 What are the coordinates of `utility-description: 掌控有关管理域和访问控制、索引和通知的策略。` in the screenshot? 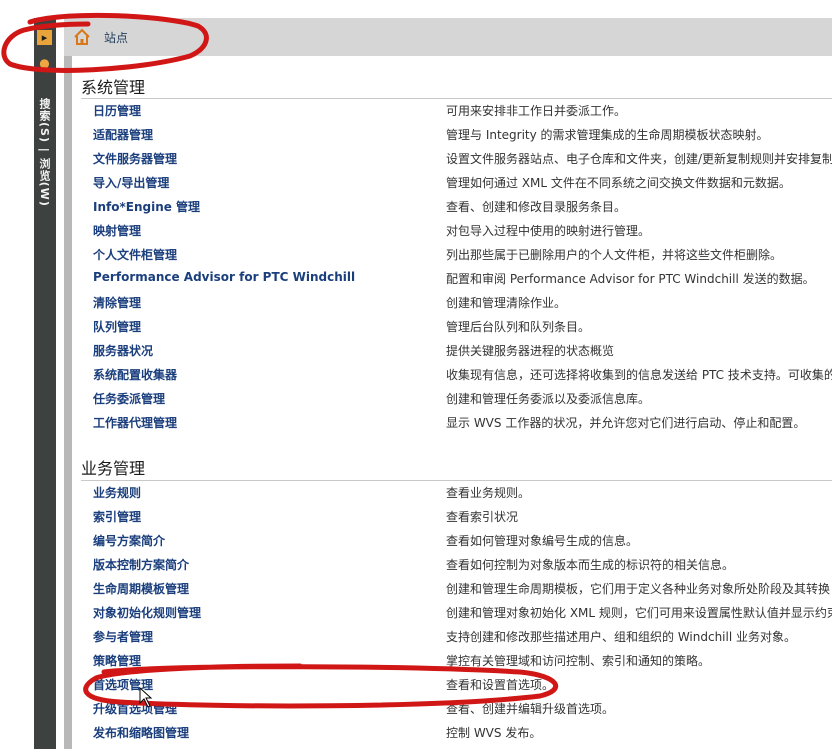 It's located at (578, 661).